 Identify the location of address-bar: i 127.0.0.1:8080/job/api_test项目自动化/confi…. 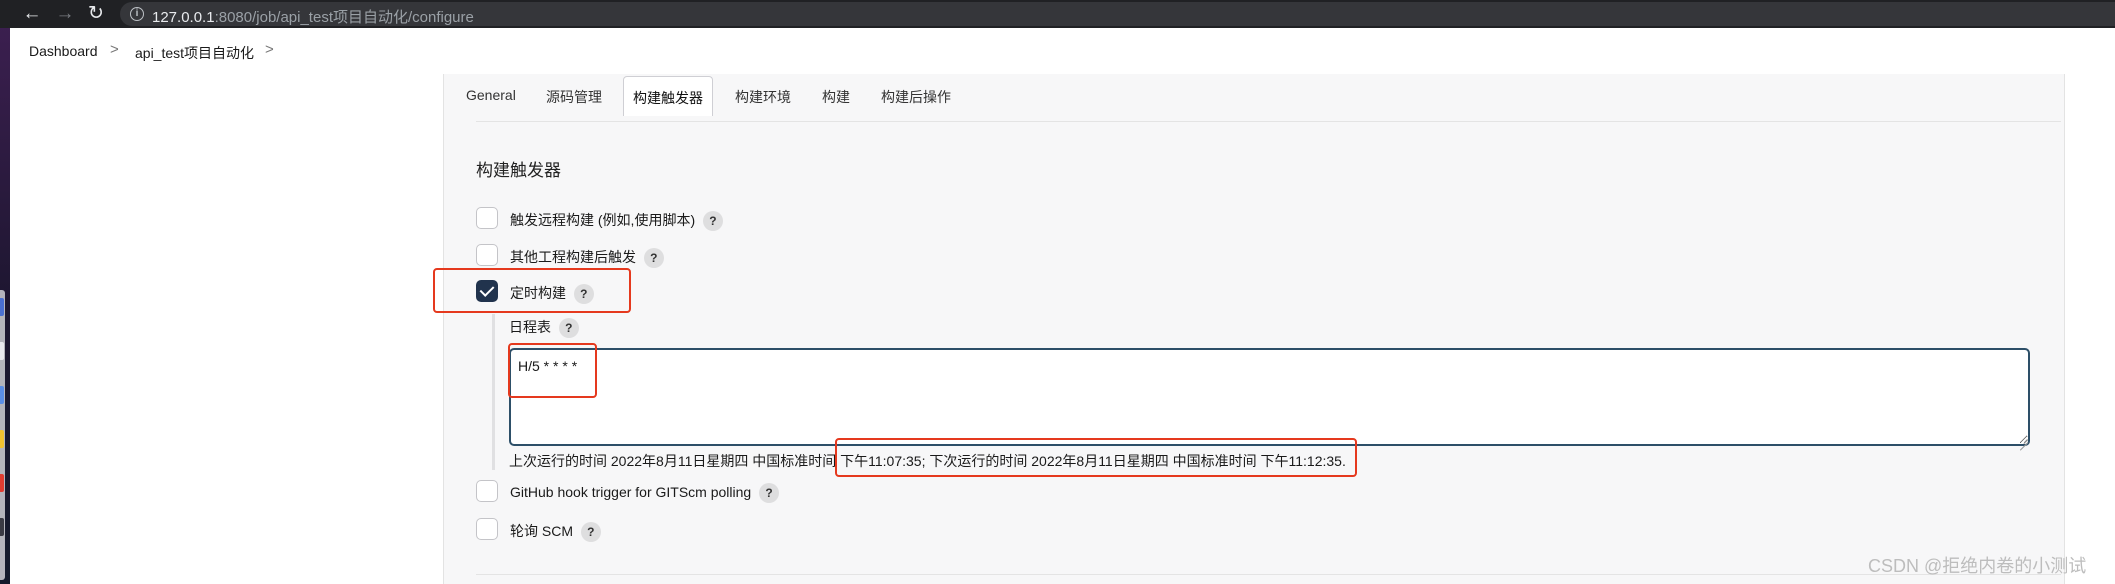
(1117, 14).